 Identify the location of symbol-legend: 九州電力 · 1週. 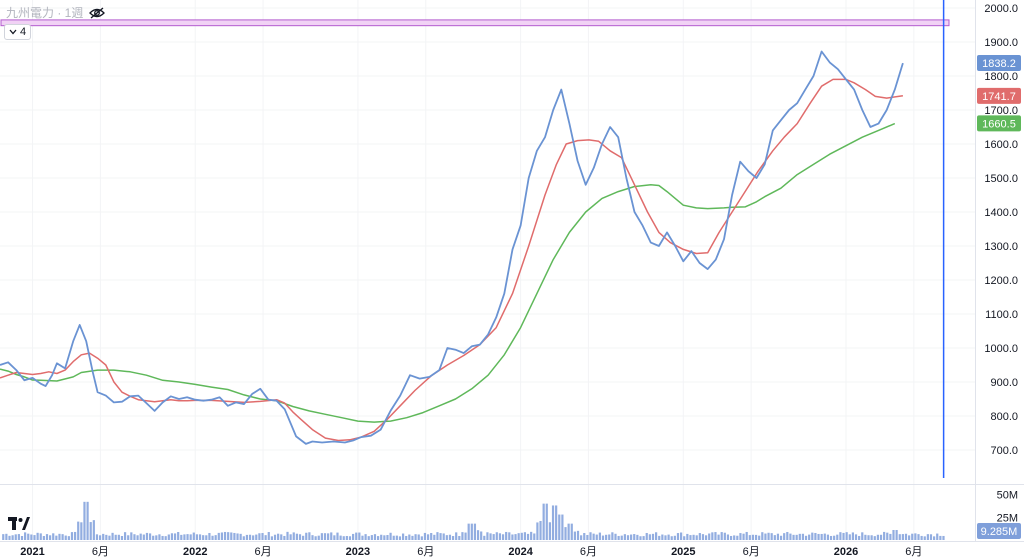
(56, 12).